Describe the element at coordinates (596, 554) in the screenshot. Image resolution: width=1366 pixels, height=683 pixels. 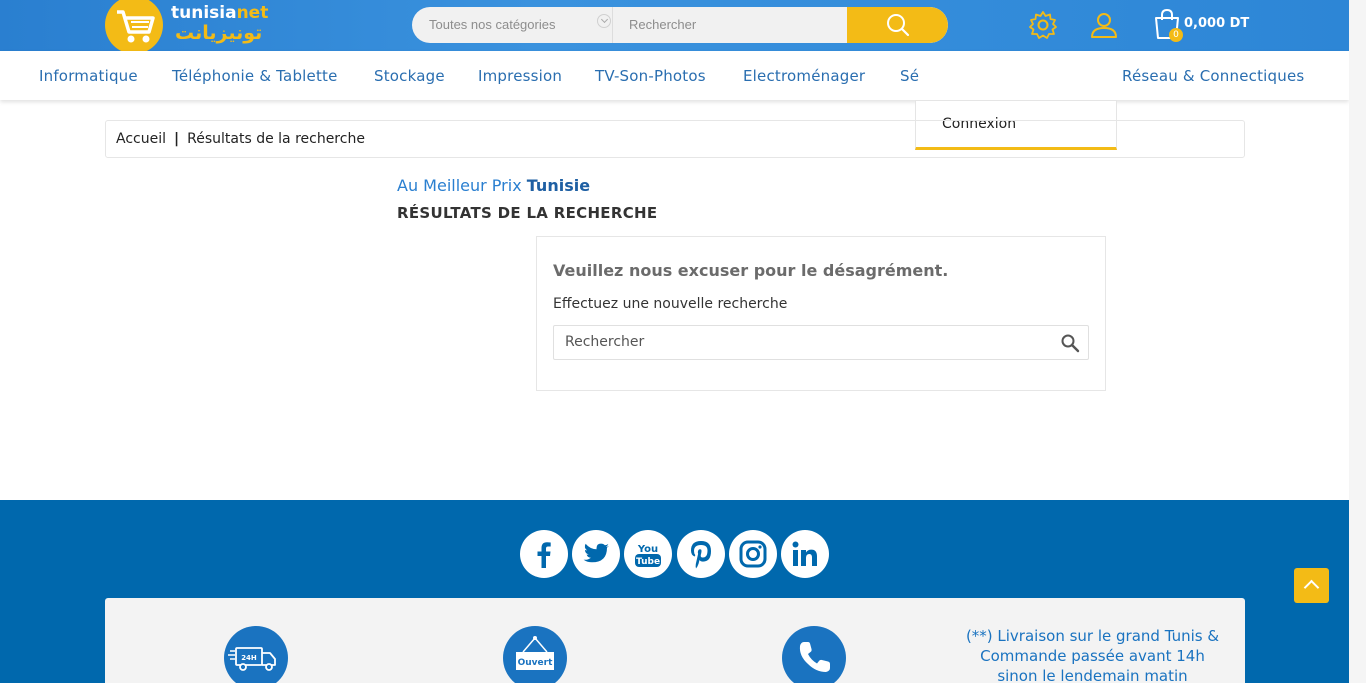
I see `twitter-icon` at that location.